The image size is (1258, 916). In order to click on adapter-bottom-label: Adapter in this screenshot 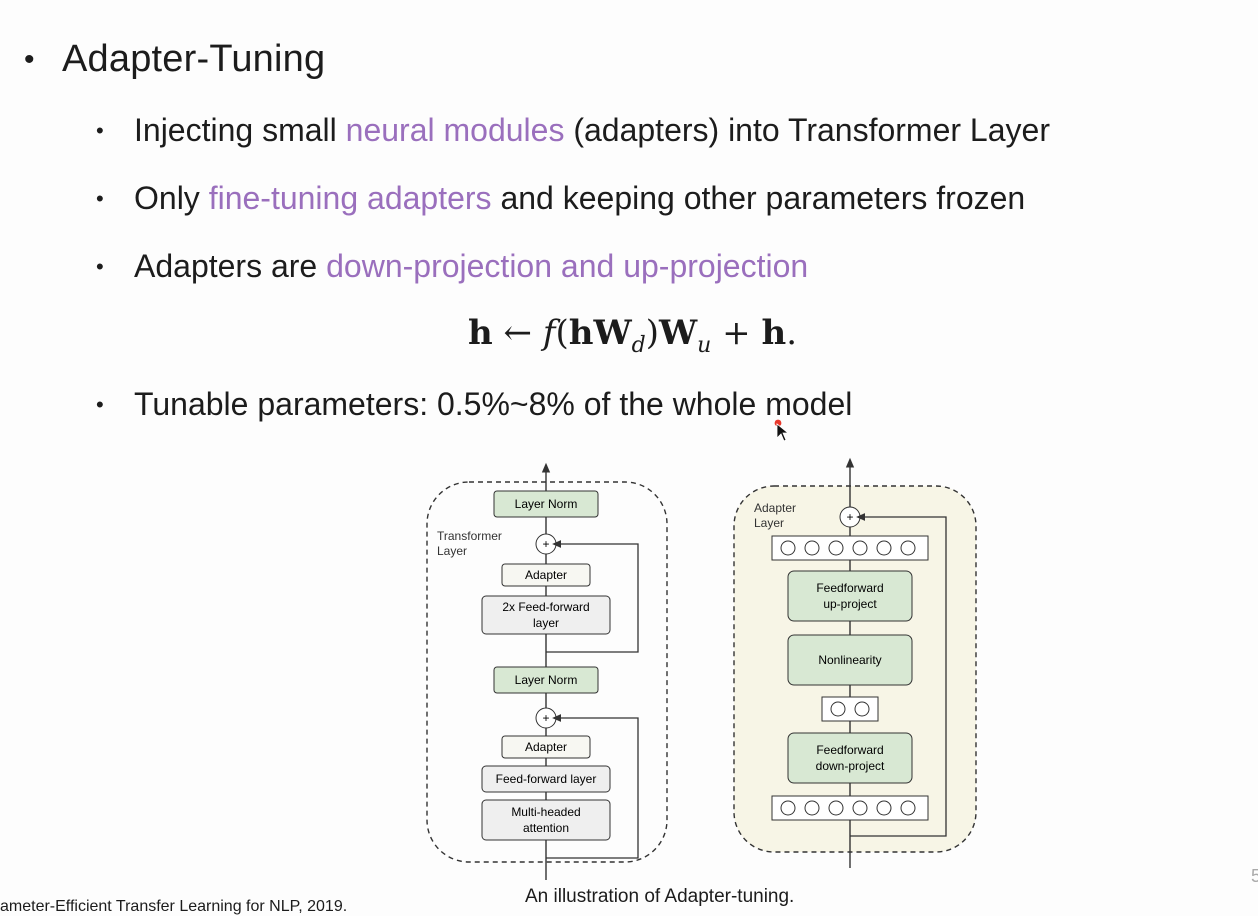, I will do `click(546, 747)`.